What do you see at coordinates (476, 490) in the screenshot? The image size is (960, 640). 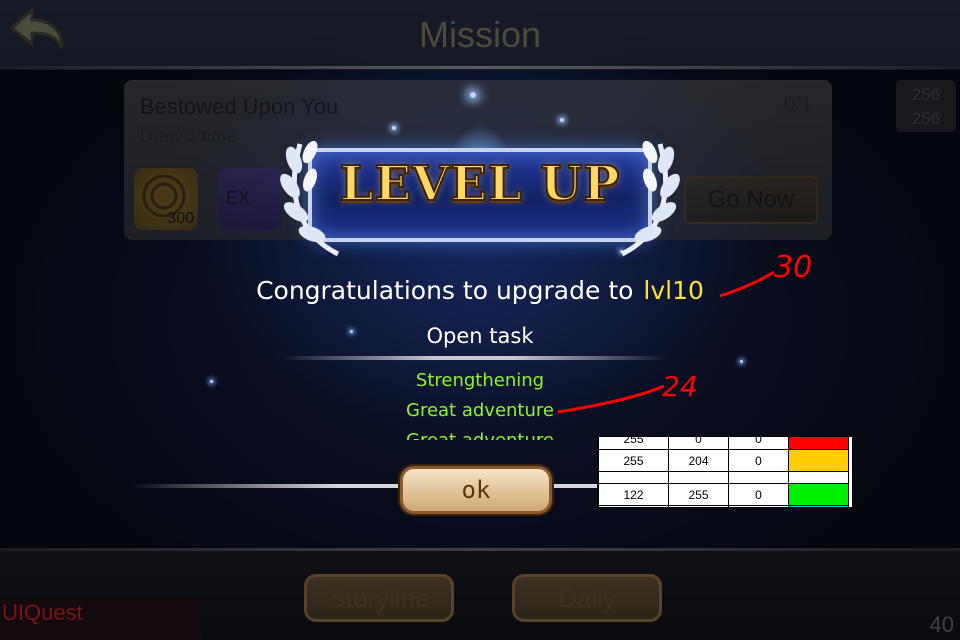 I see `ok-button: ok` at bounding box center [476, 490].